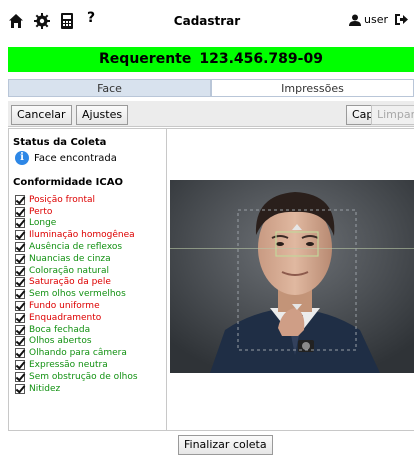 The width and height of the screenshot is (414, 456). Describe the element at coordinates (225, 445) in the screenshot. I see `finish-capture-button: Finalizar coleta` at that location.